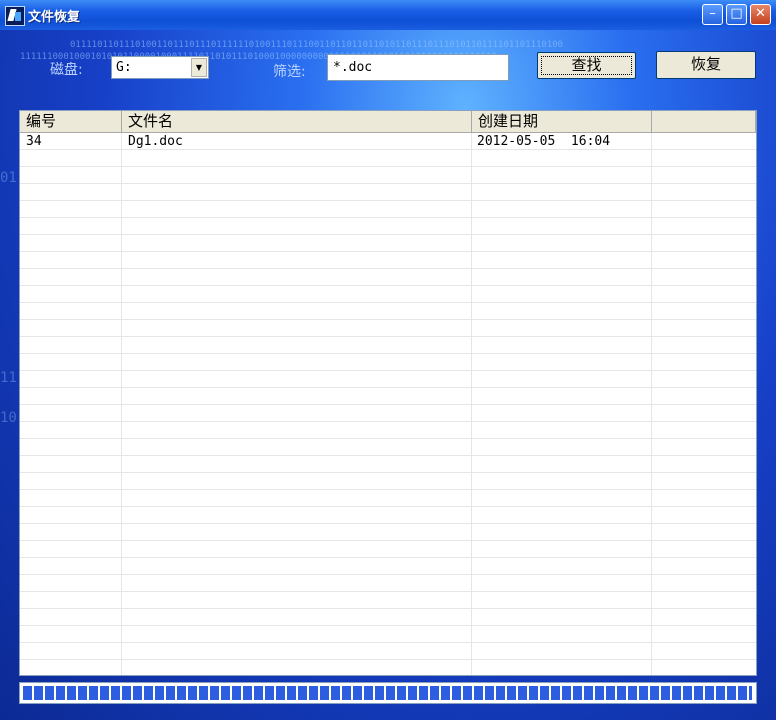 This screenshot has height=720, width=776. What do you see at coordinates (706, 65) in the screenshot?
I see `recover-button: 恢复` at bounding box center [706, 65].